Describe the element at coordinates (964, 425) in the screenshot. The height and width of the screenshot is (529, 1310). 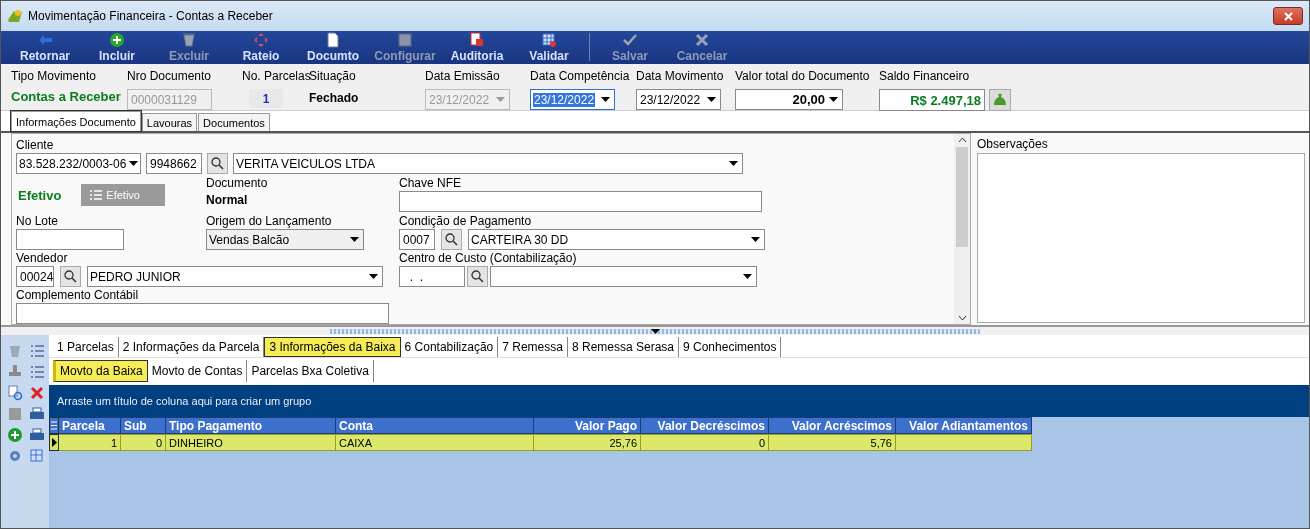
I see `column-header: Valor Adiantamentos` at that location.